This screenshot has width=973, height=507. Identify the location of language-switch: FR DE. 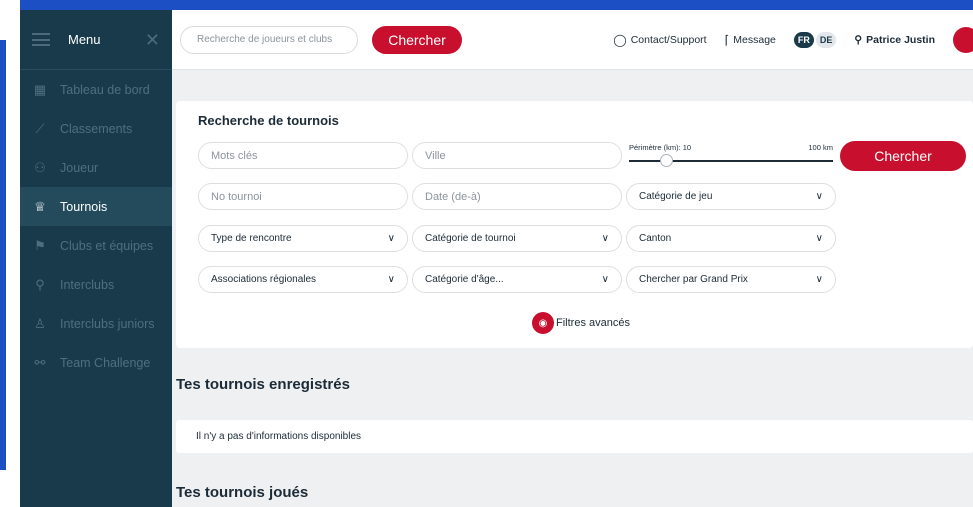
(815, 39).